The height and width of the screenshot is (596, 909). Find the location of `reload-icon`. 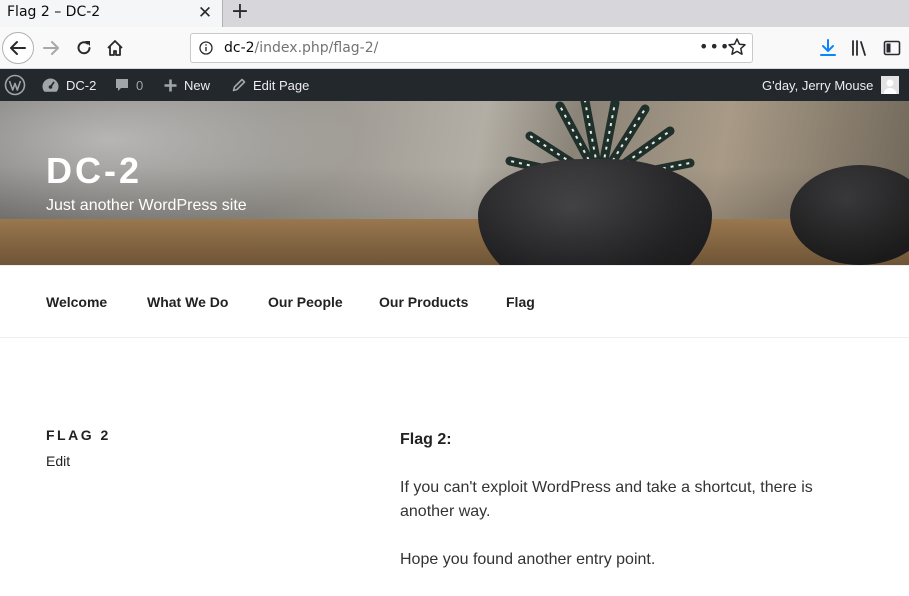

reload-icon is located at coordinates (84, 48).